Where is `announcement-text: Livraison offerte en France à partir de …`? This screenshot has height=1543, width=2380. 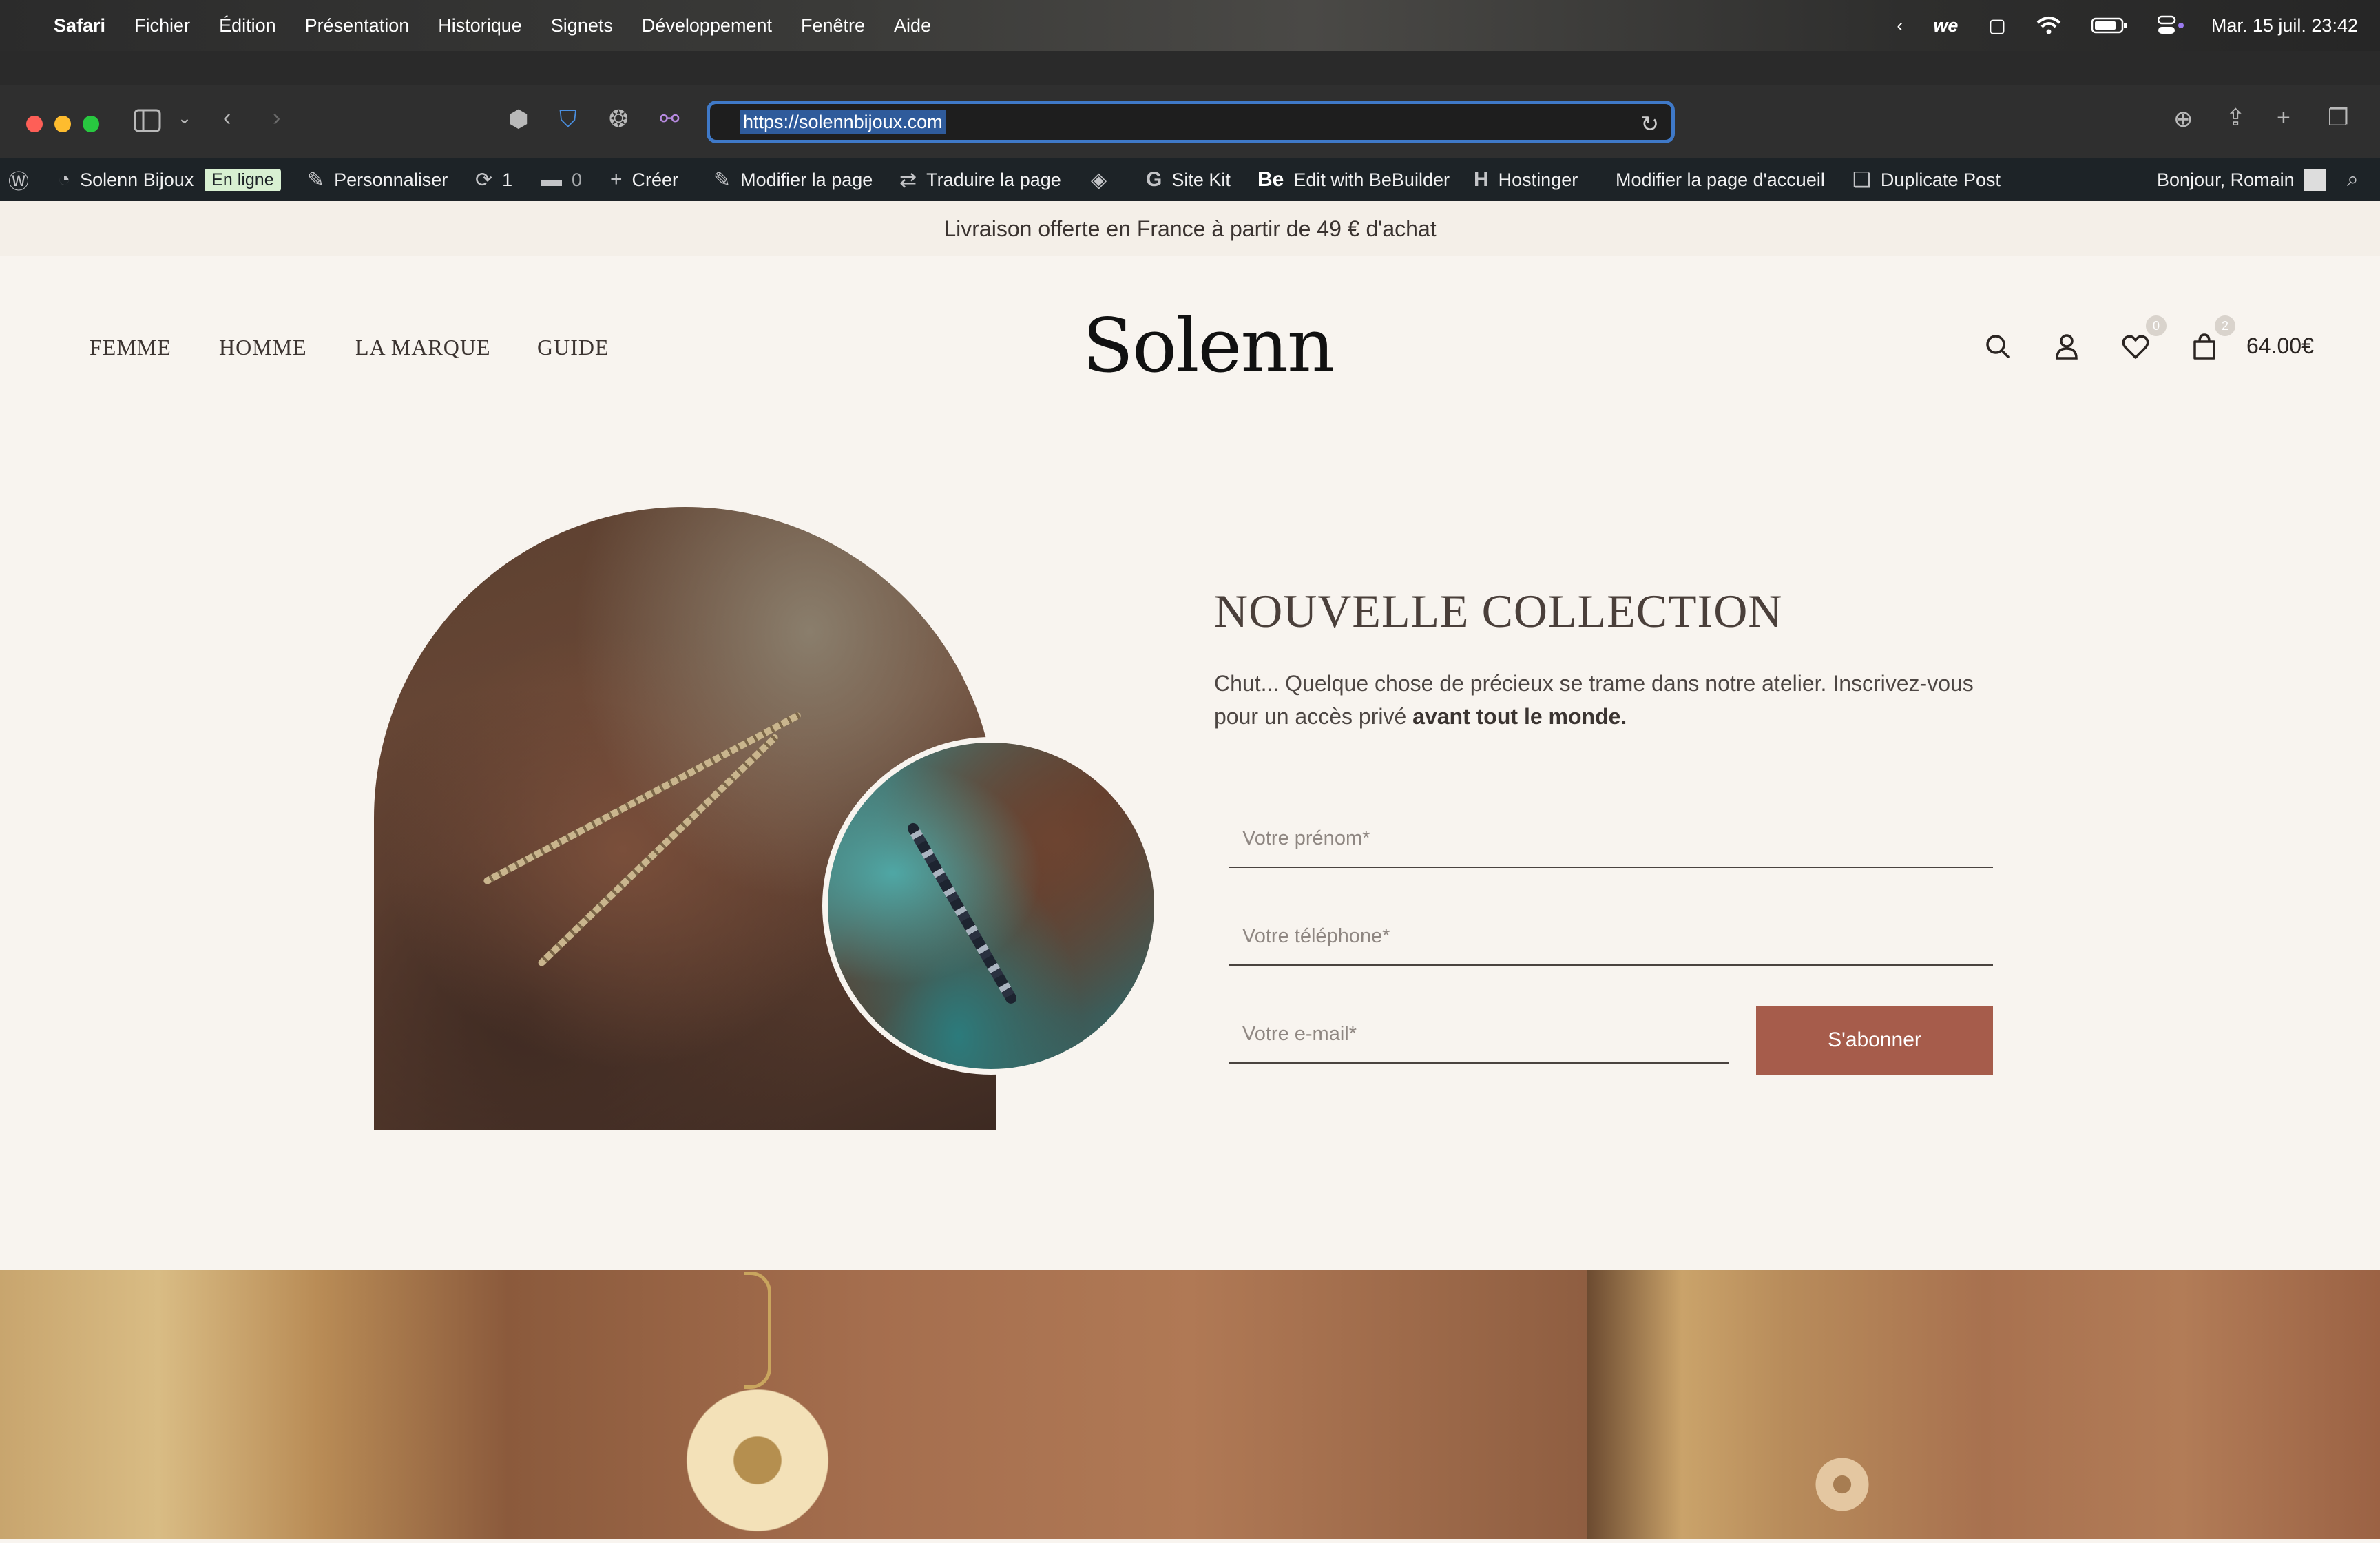
announcement-text: Livraison offerte en France à partir de … is located at coordinates (1190, 229).